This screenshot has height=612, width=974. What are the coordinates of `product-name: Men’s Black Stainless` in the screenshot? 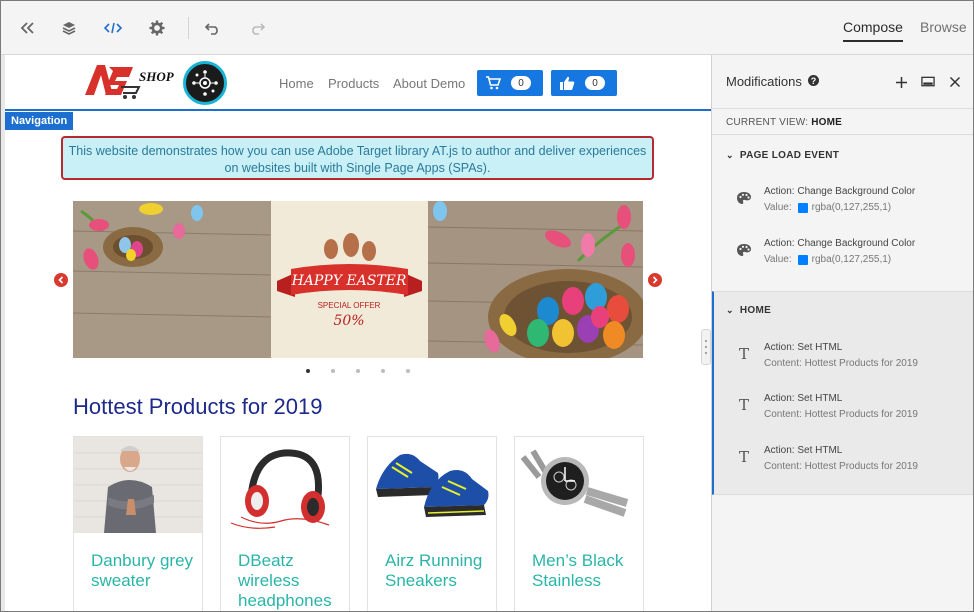 It's located at (587, 571).